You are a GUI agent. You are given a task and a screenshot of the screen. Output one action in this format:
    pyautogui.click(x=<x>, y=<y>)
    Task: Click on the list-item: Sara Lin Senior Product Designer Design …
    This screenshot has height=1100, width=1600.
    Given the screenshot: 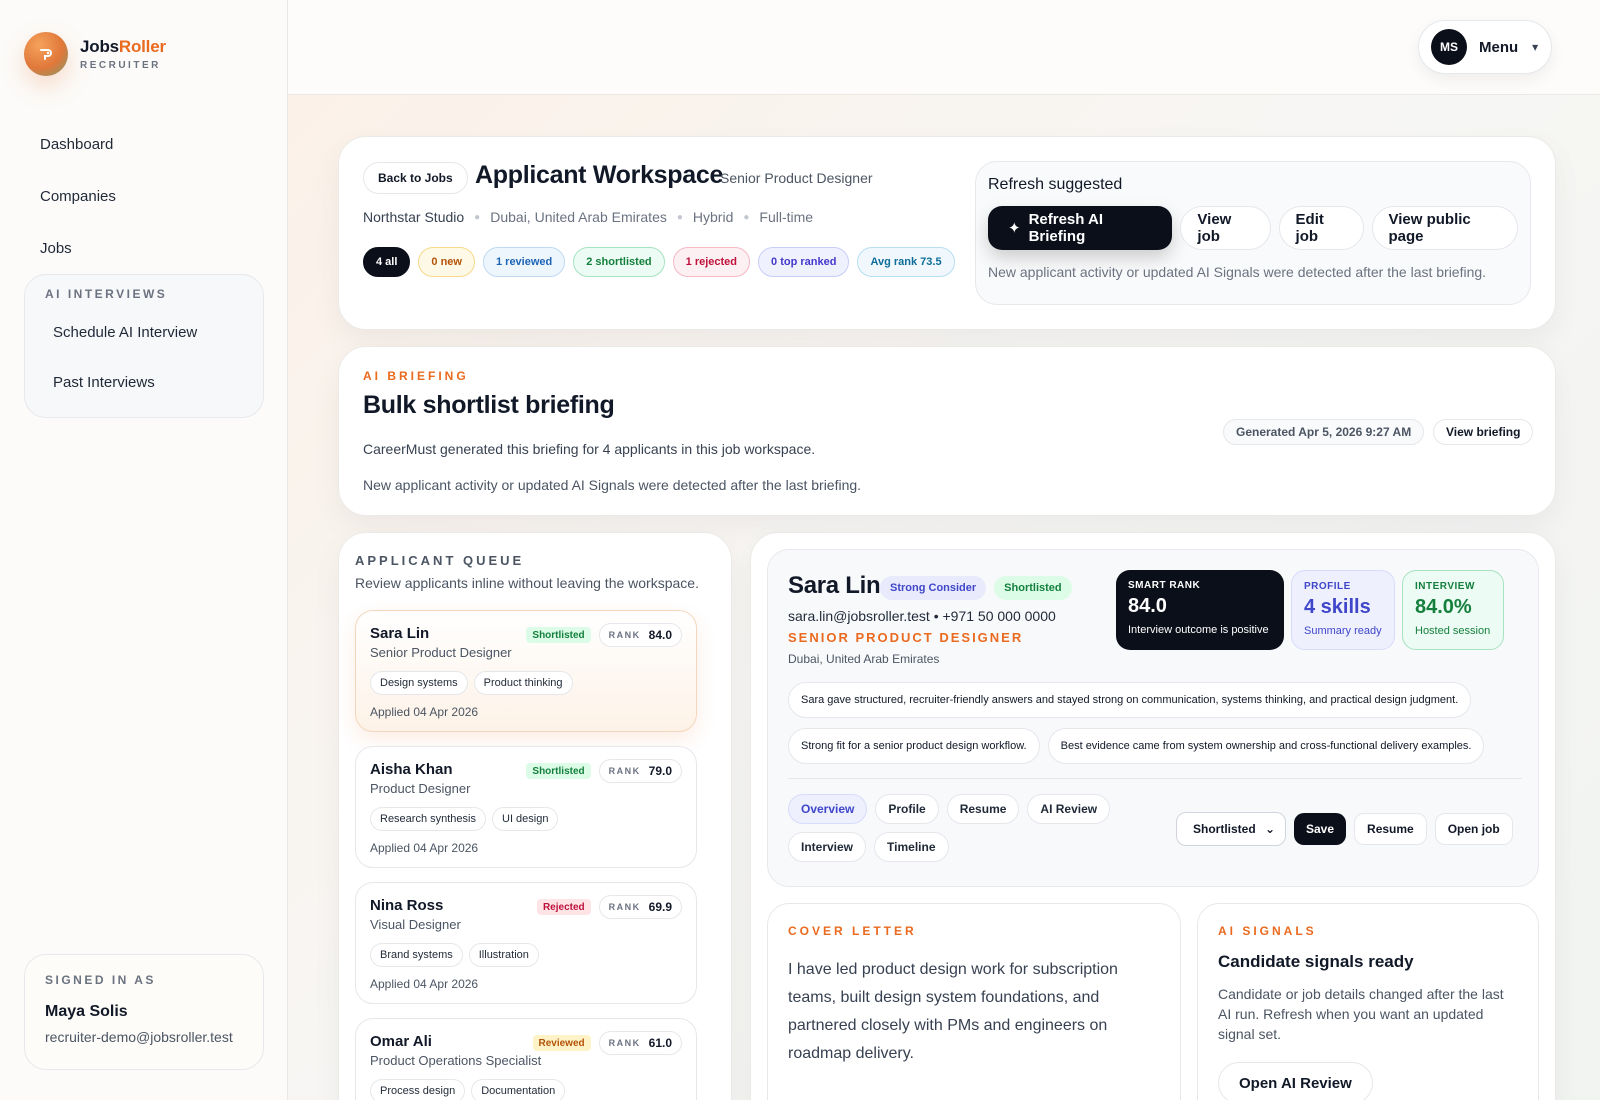 What is the action you would take?
    pyautogui.click(x=526, y=671)
    